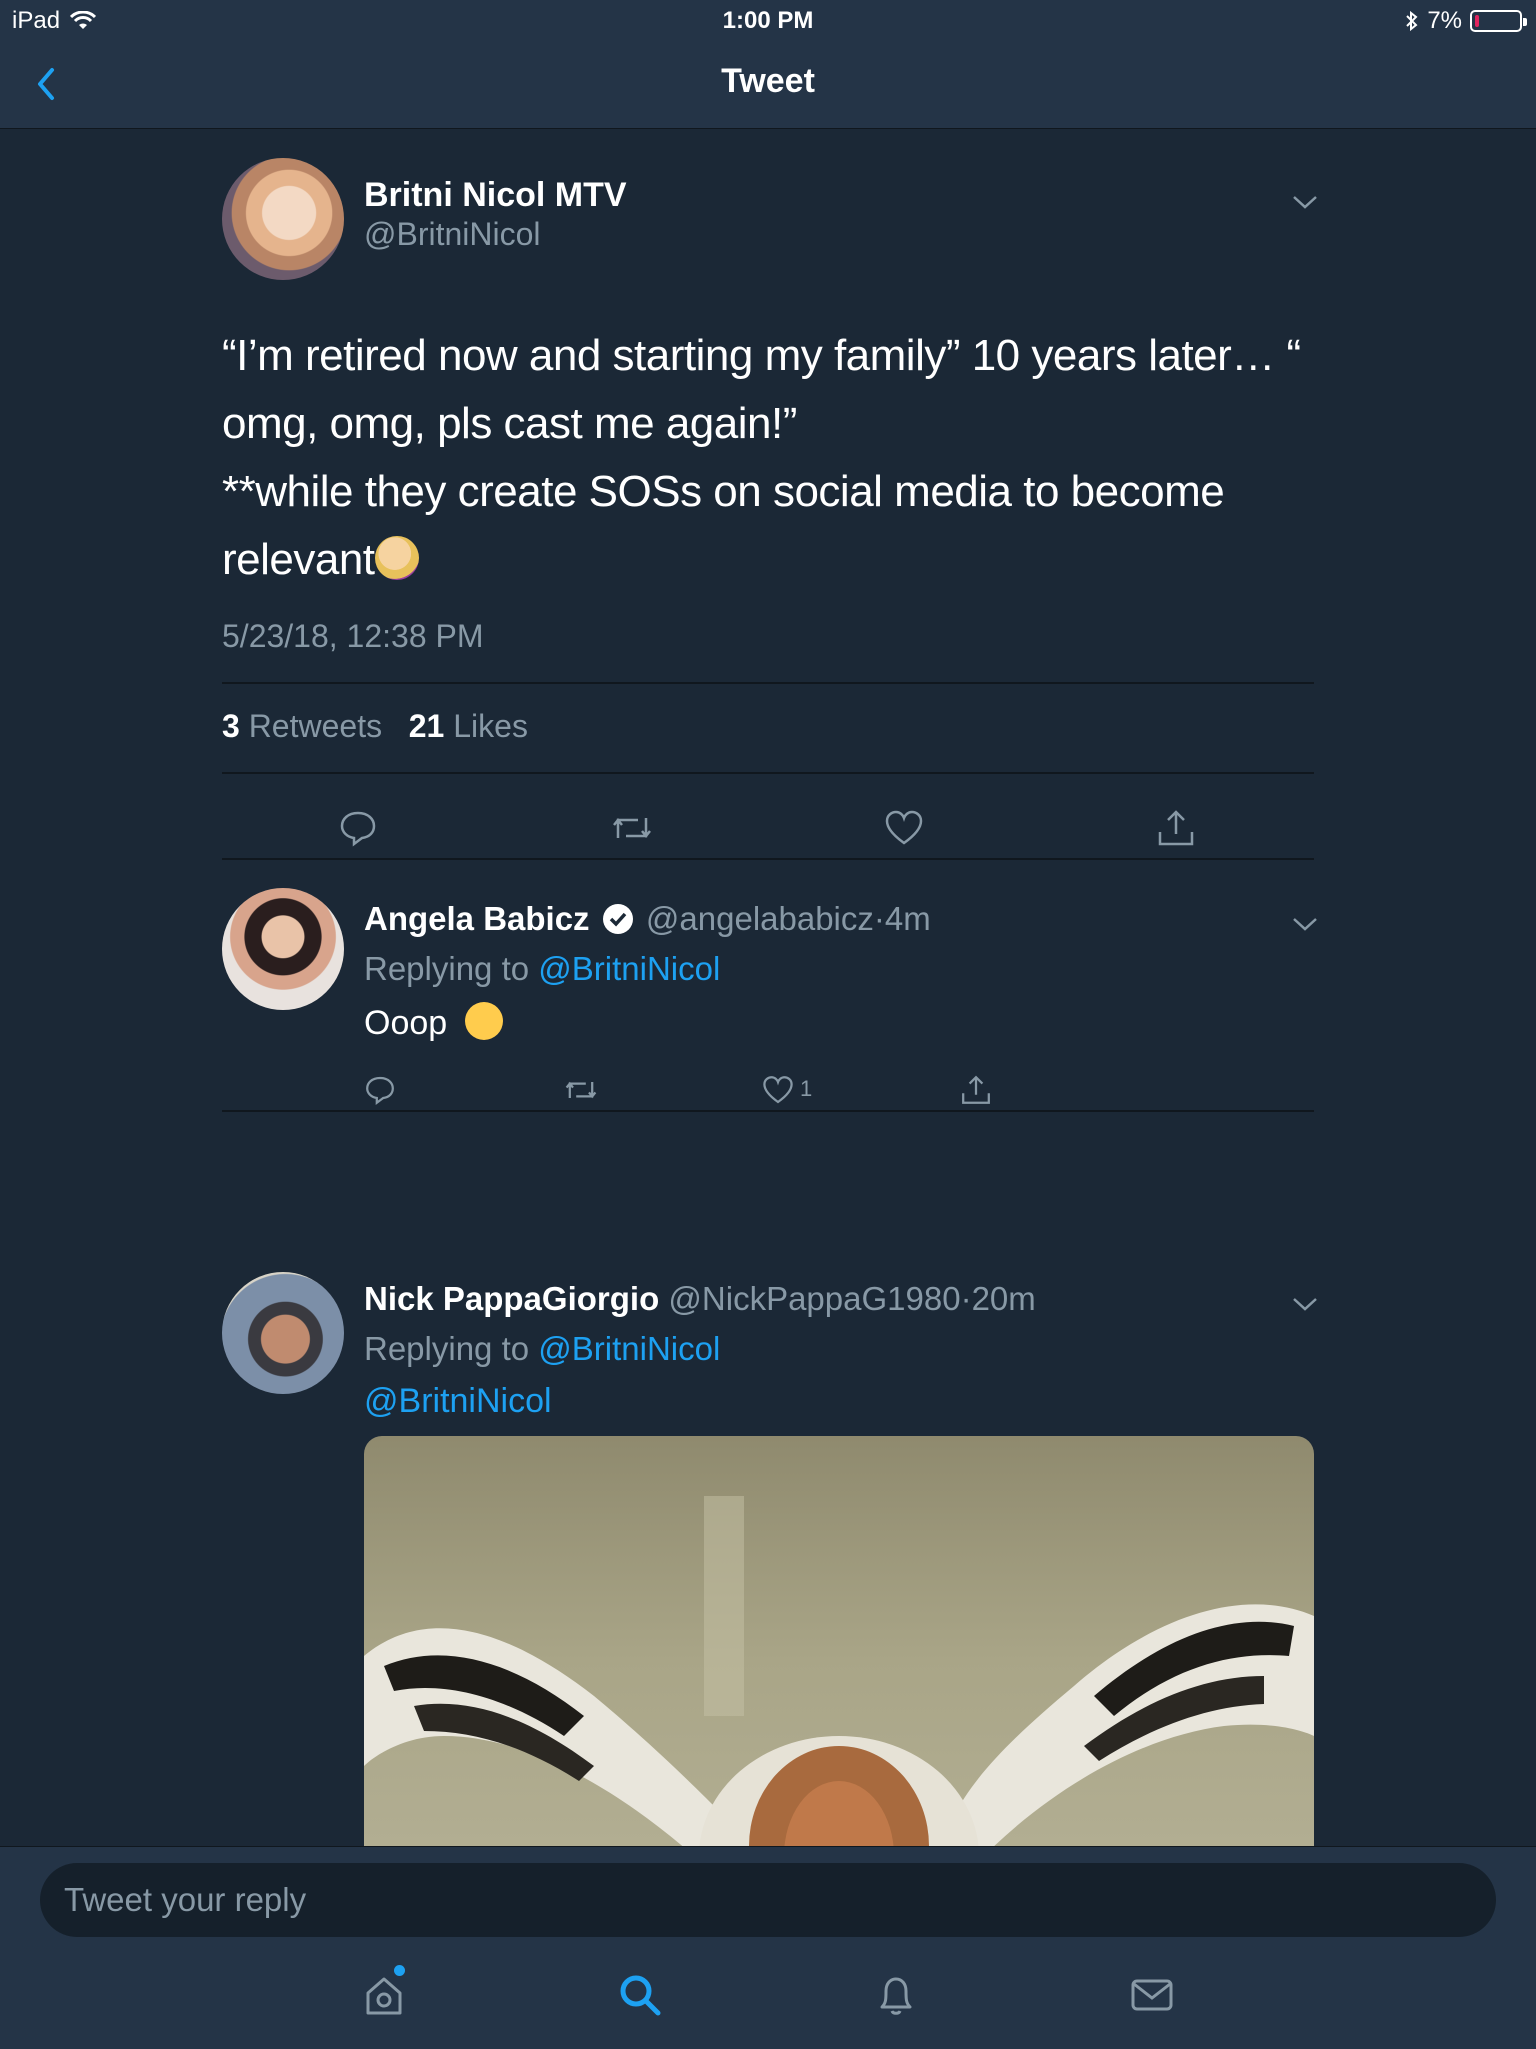 This screenshot has height=2049, width=1536. What do you see at coordinates (1412, 21) in the screenshot?
I see `bluetooth-icon` at bounding box center [1412, 21].